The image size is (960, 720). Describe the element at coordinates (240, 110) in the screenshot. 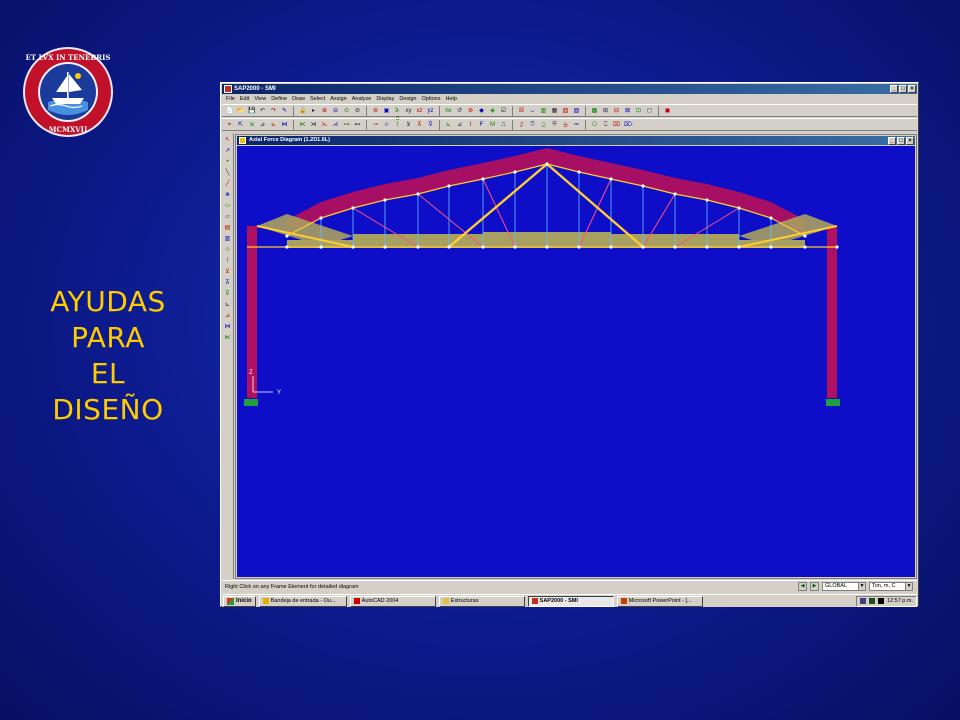

I see `tb1-button-1: 📂` at that location.